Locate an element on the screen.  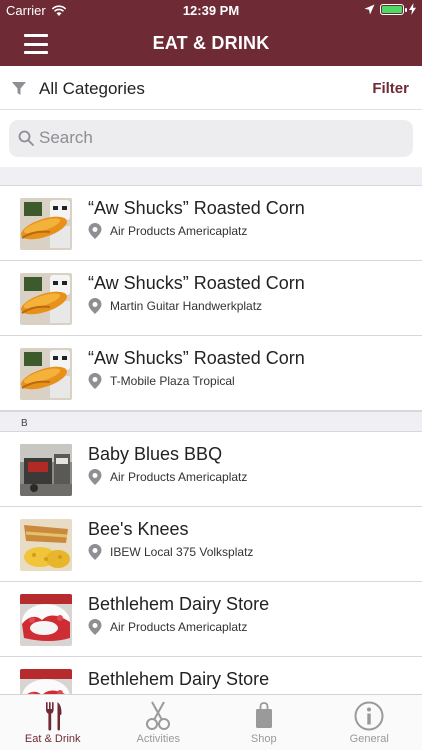
tab-activities: Activities is located at coordinates (159, 722).